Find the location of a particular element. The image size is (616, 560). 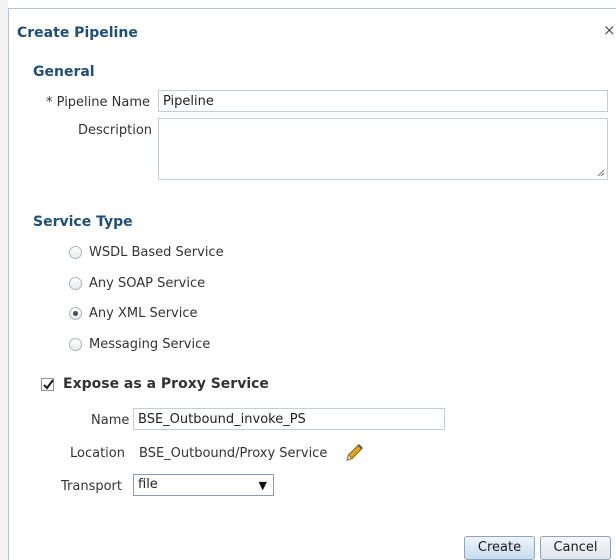

radio-label: WSDL Based Service is located at coordinates (156, 252).